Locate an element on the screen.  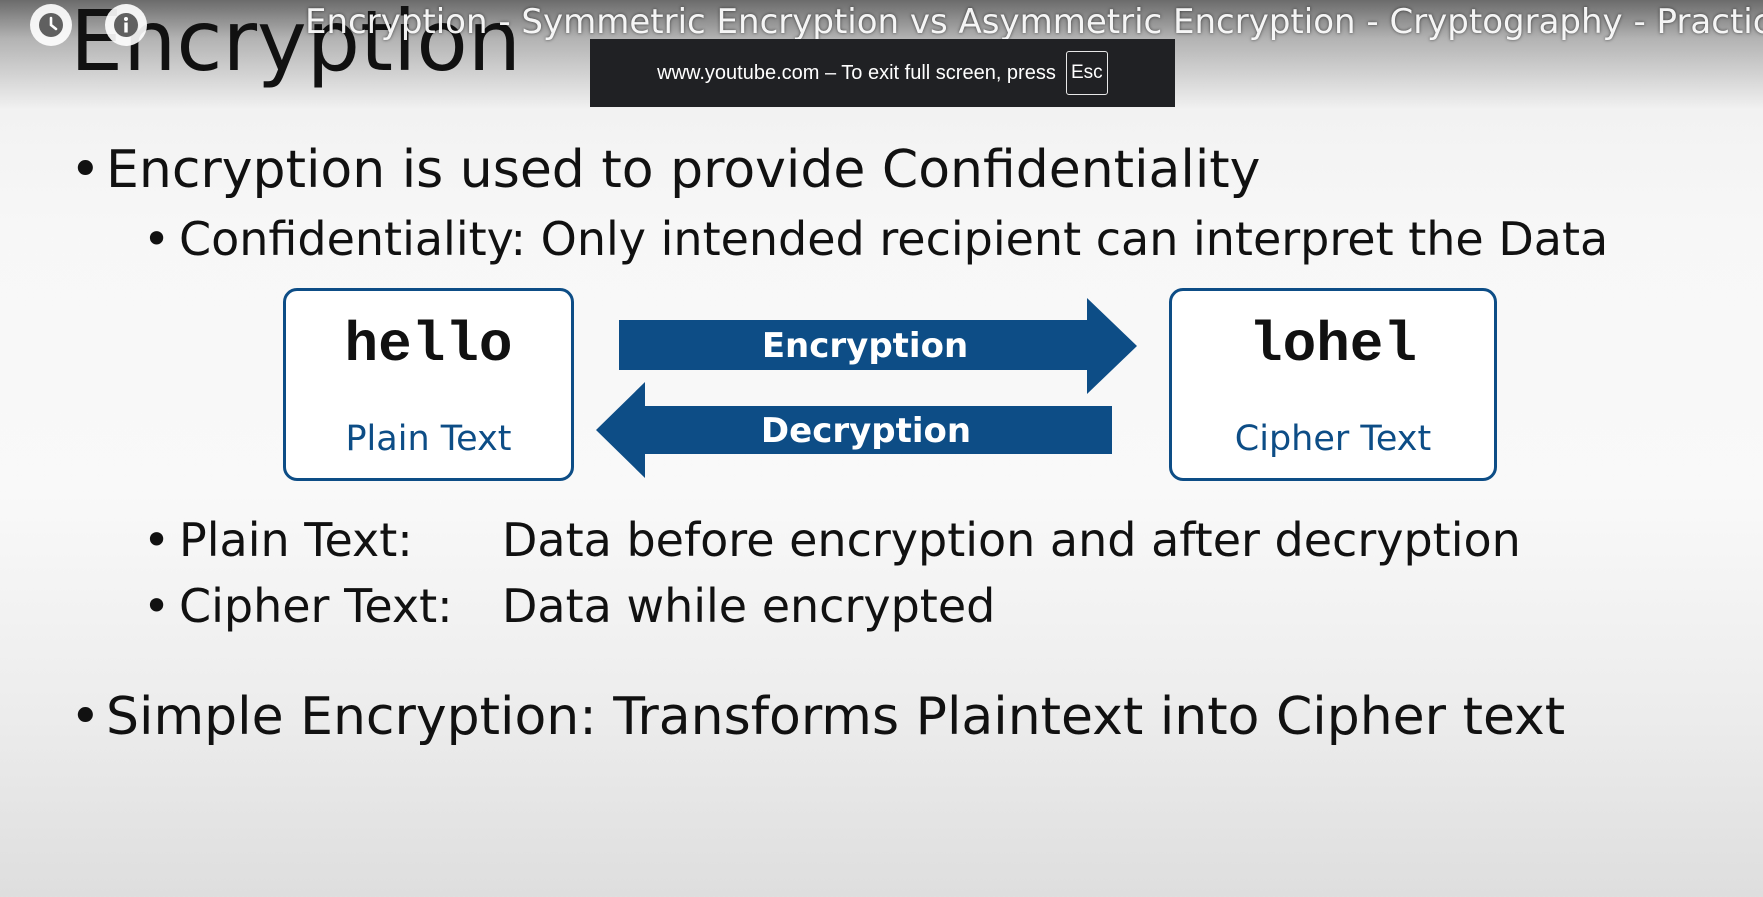
esc-key-badge: Esc is located at coordinates (1086, 73).